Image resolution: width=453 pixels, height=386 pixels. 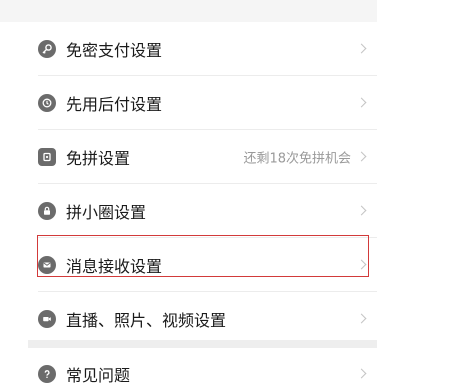 What do you see at coordinates (47, 49) in the screenshot?
I see `key-icon` at bounding box center [47, 49].